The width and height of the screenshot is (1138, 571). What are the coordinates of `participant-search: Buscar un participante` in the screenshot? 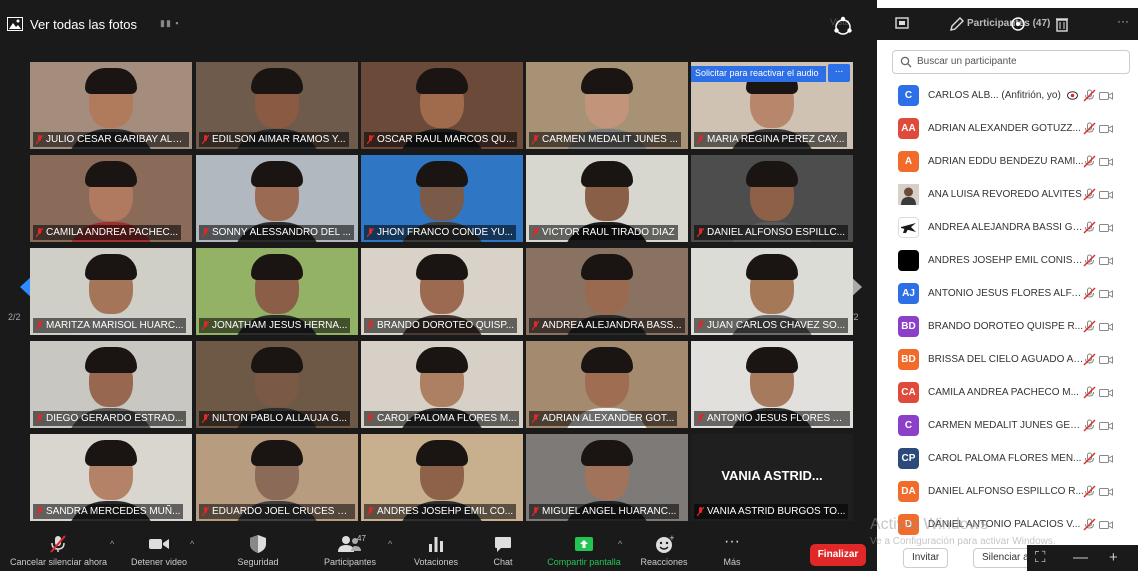 It's located at (1011, 62).